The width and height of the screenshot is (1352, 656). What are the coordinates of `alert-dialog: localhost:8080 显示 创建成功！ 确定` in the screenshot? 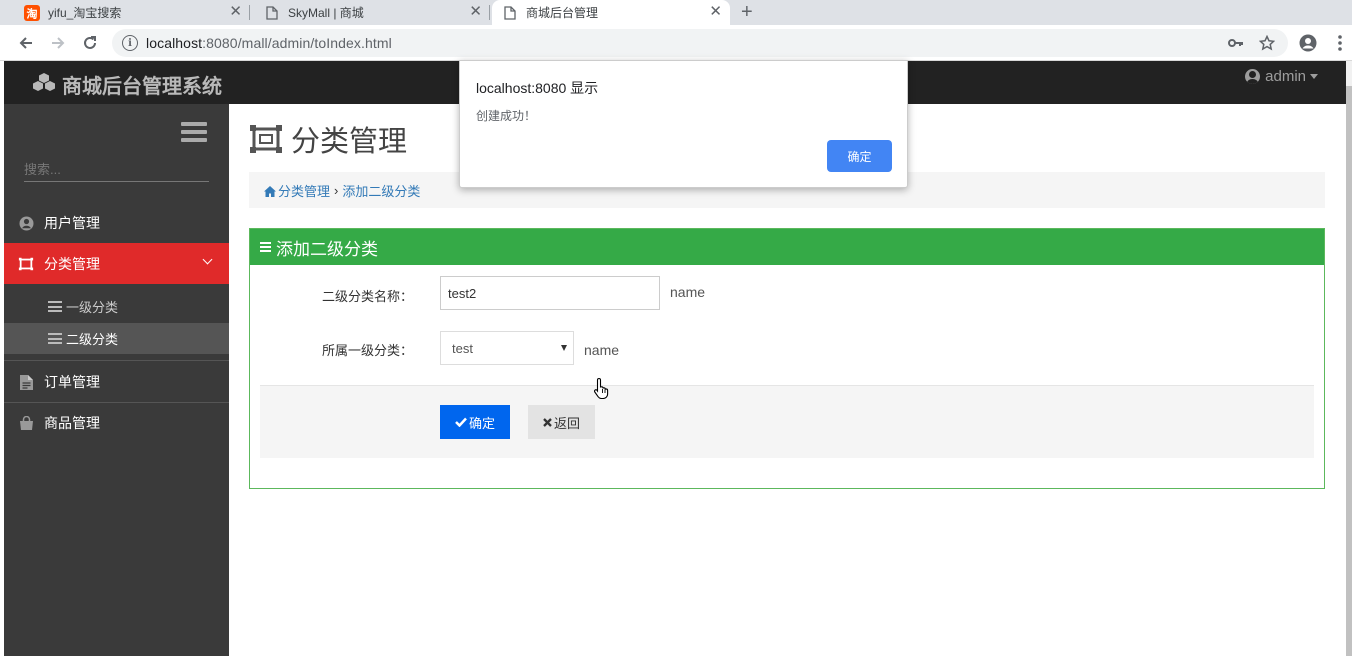 It's located at (683, 124).